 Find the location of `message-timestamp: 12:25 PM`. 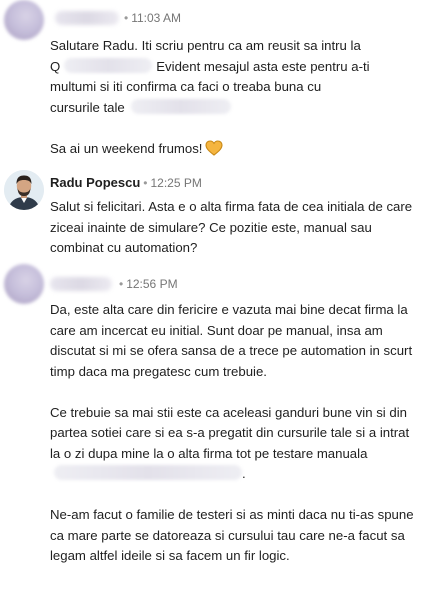

message-timestamp: 12:25 PM is located at coordinates (176, 183).